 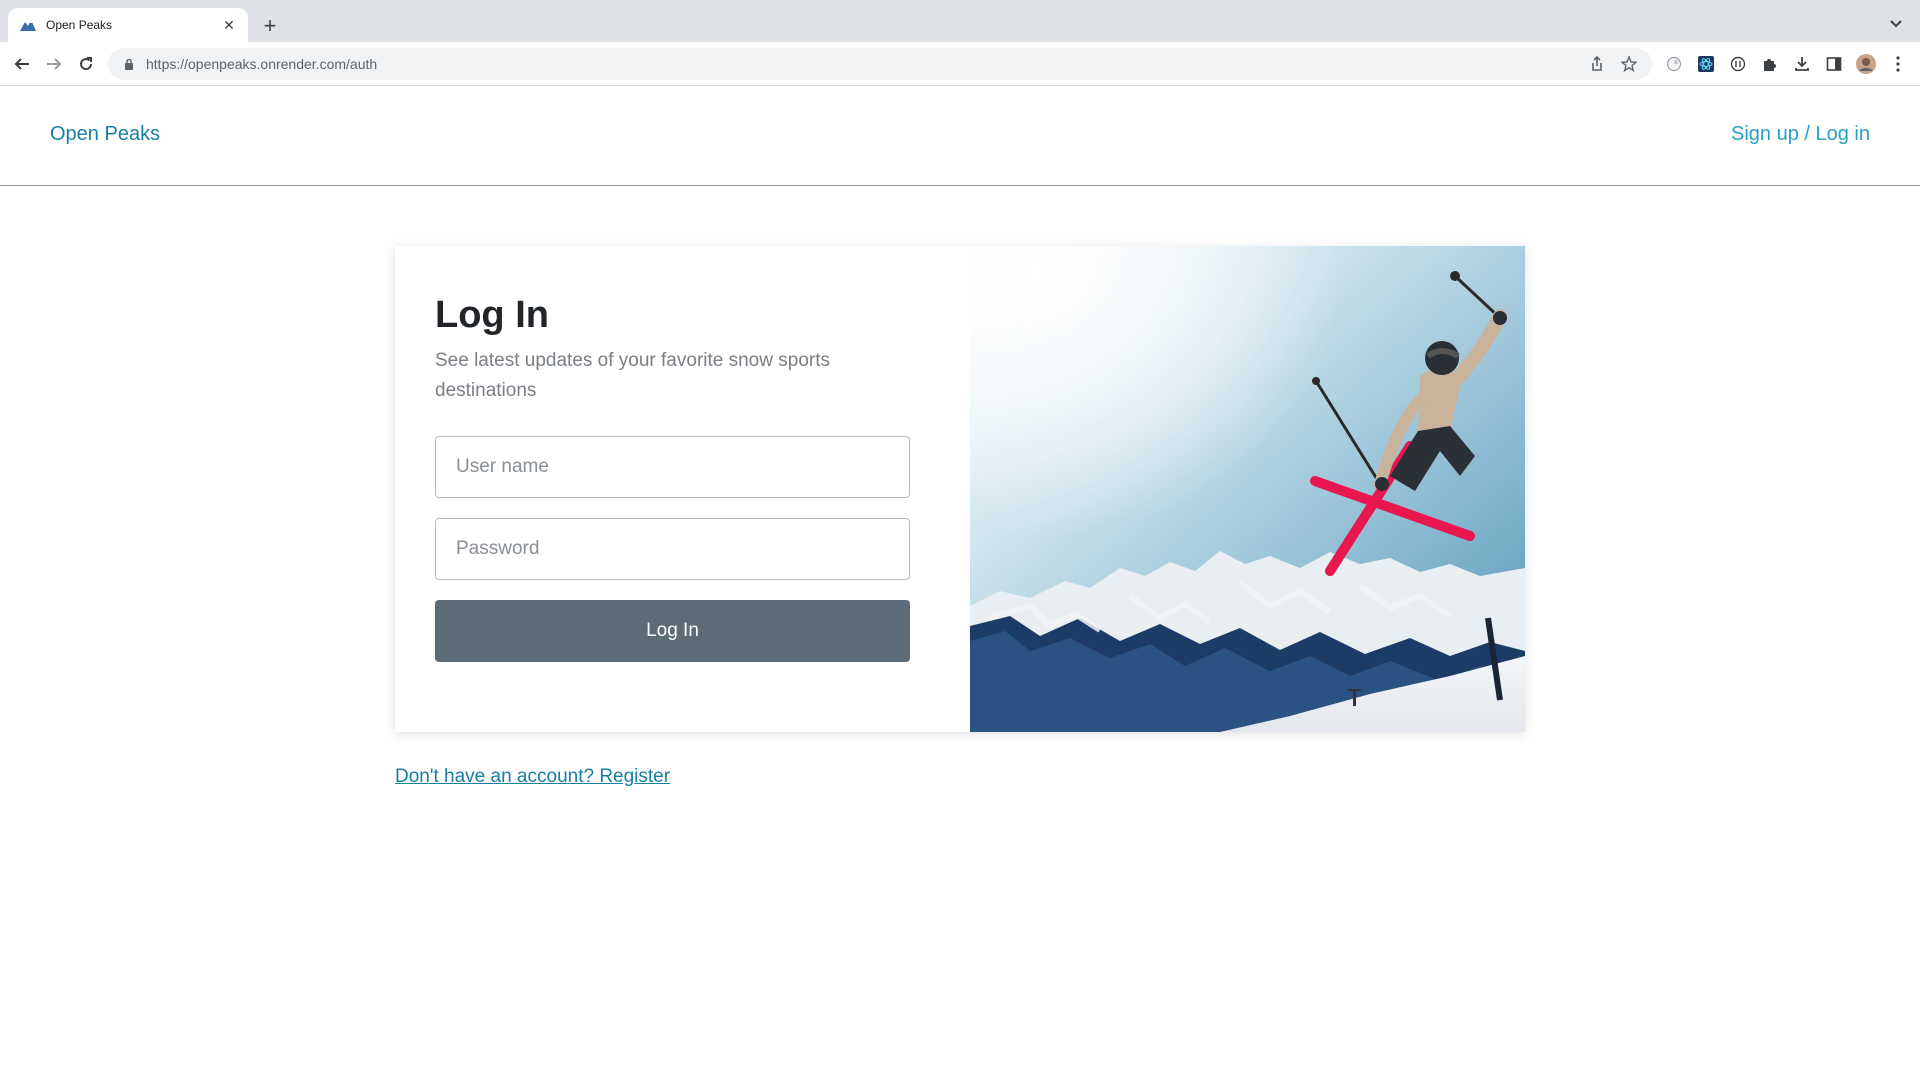 What do you see at coordinates (1896, 24) in the screenshot?
I see `tab-search-chevron-icon` at bounding box center [1896, 24].